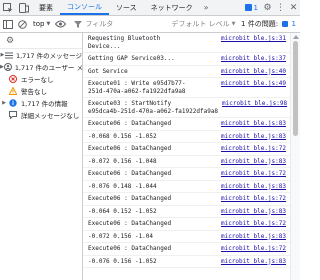  I want to click on sidebar-item-info: ▶ 1,717 件の情報, so click(41, 103).